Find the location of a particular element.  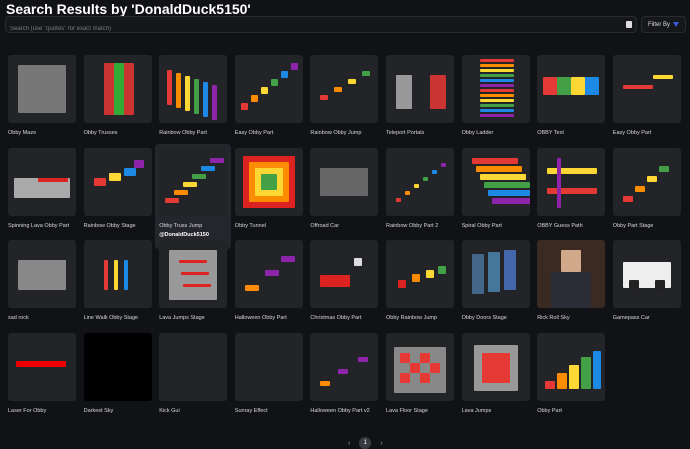

item-name: OBBY Text is located at coordinates (571, 133).